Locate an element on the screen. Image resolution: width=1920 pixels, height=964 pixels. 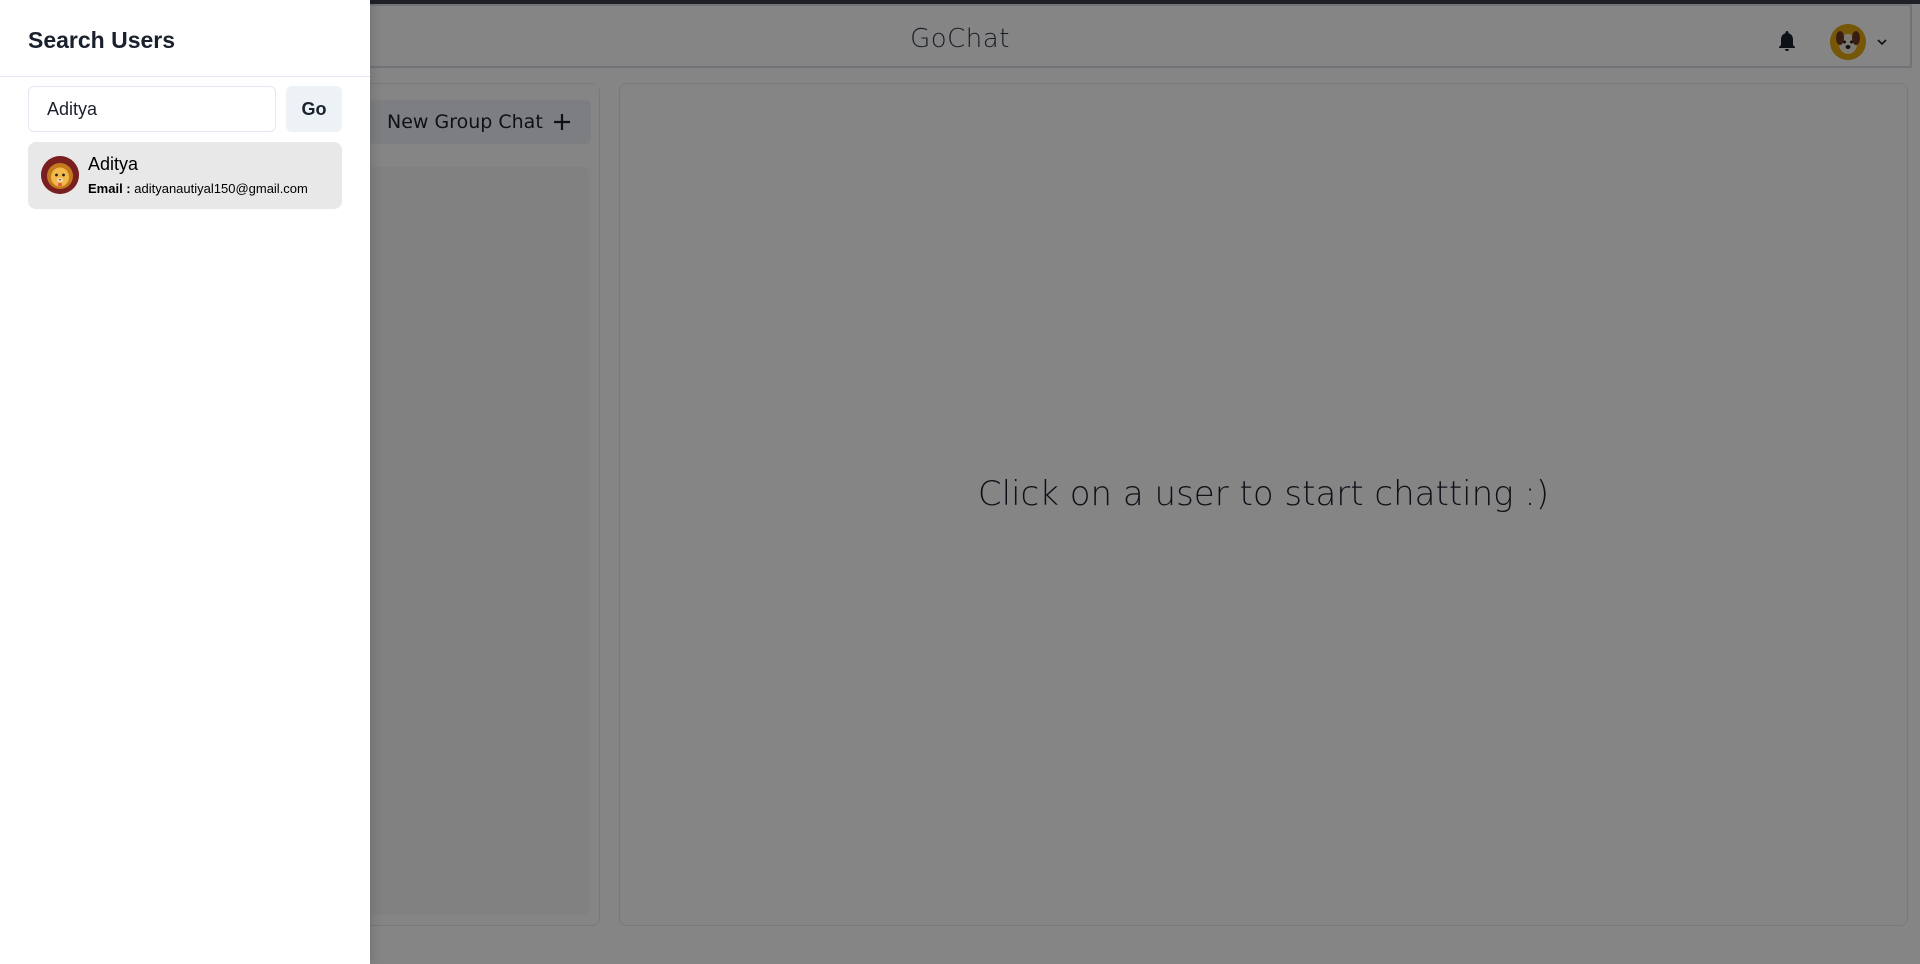
lion-avatar is located at coordinates (60, 175).